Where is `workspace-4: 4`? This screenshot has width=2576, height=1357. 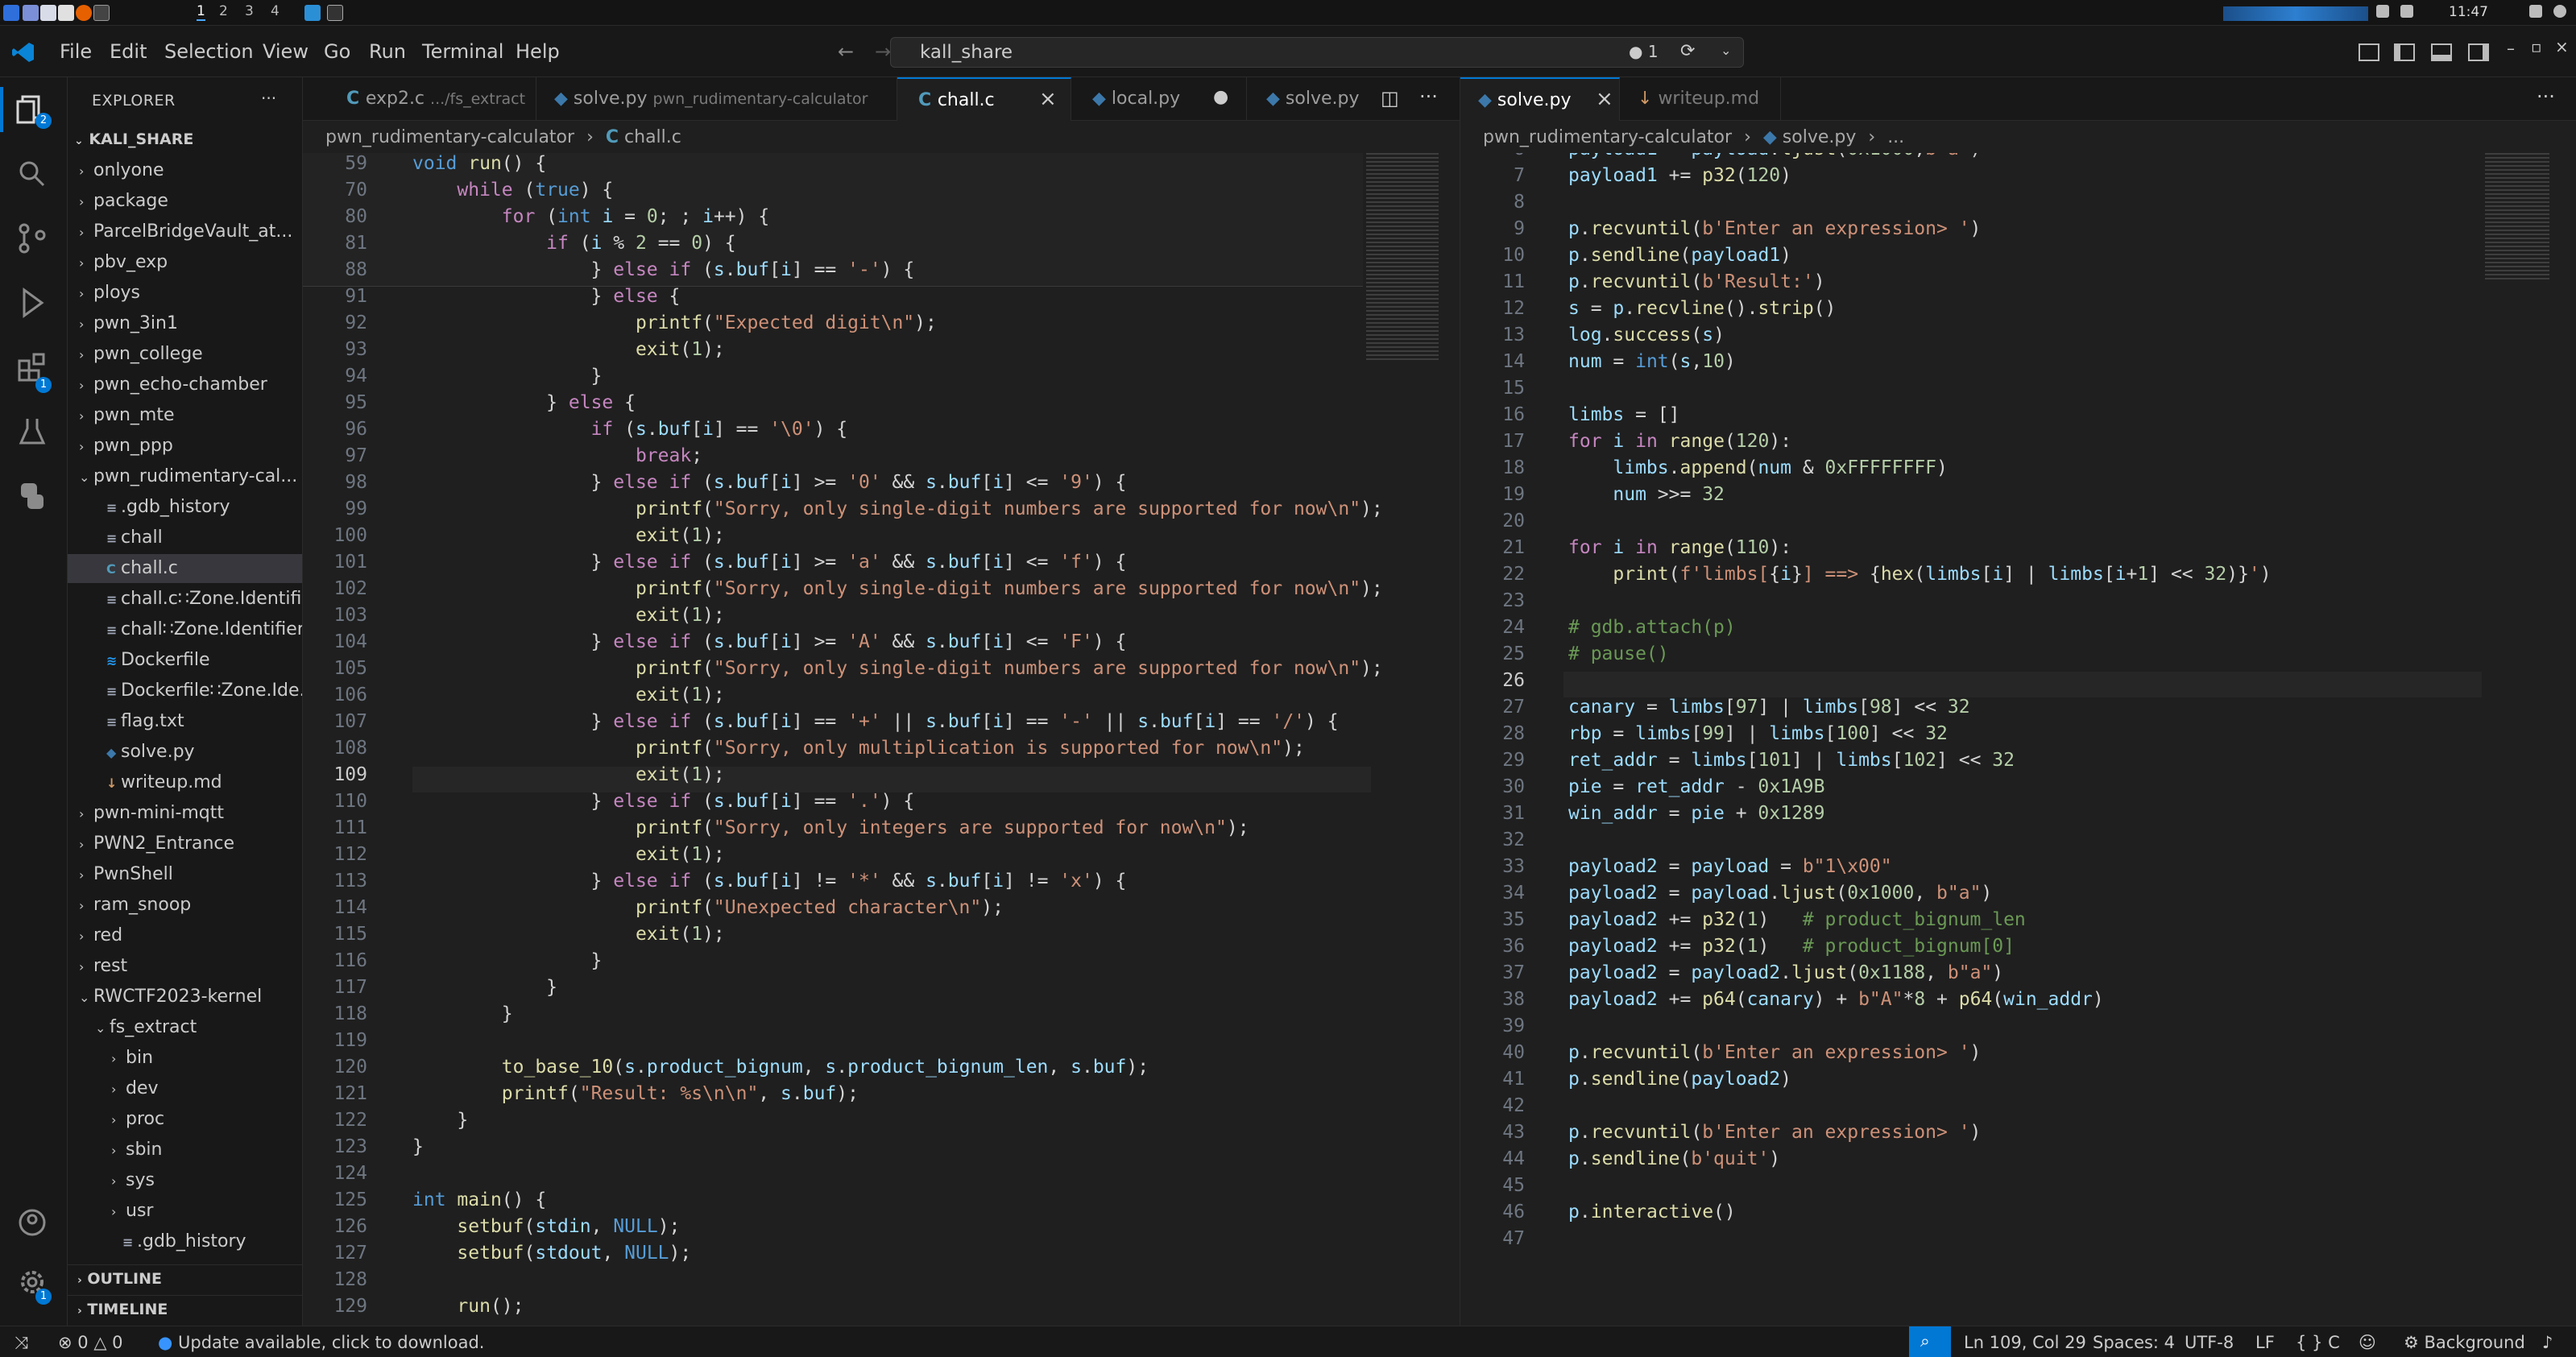 workspace-4: 4 is located at coordinates (275, 11).